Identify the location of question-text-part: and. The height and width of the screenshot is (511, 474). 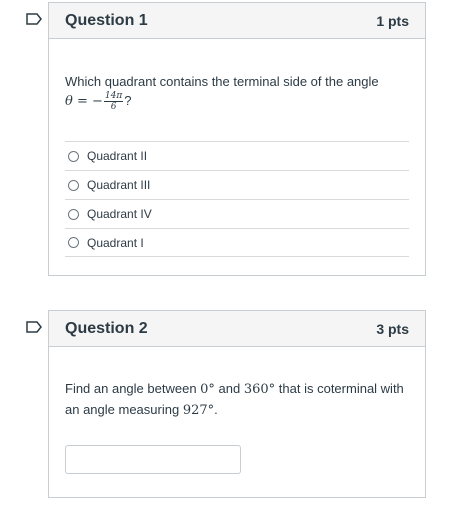
(229, 388).